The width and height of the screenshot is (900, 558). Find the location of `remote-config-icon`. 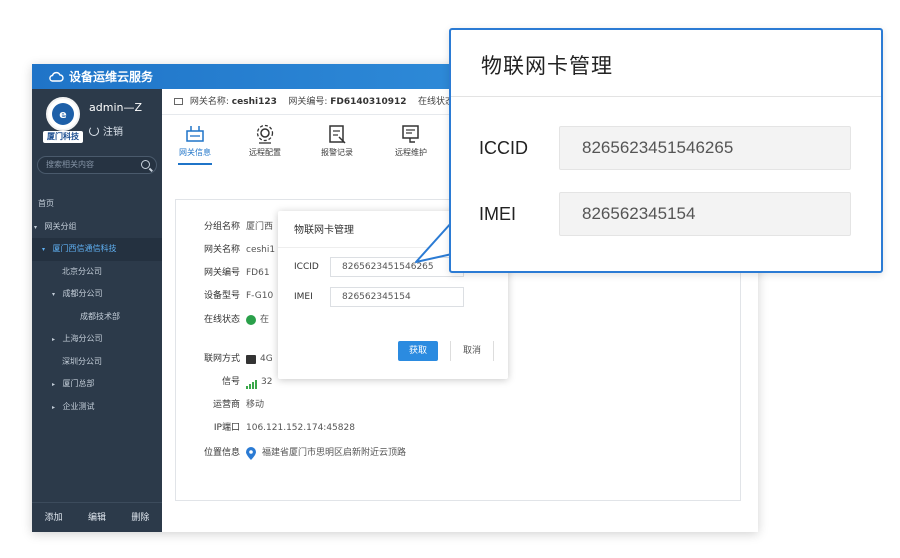

remote-config-icon is located at coordinates (265, 134).